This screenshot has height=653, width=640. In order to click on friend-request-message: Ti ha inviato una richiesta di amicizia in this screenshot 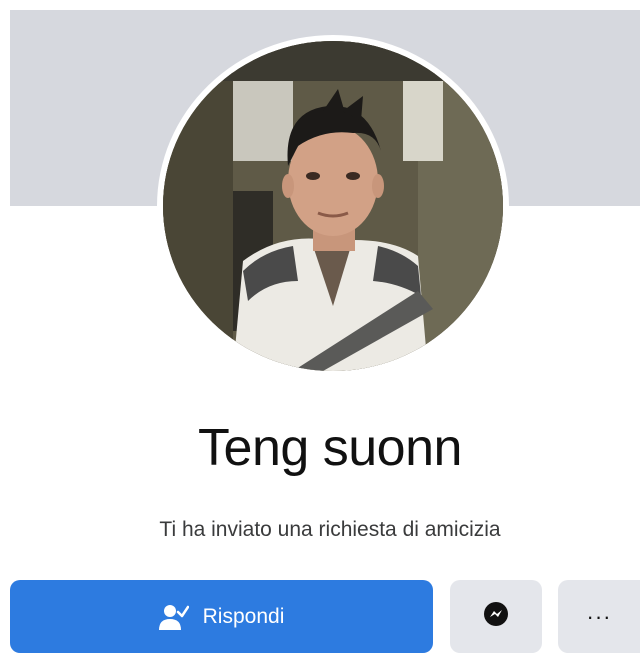, I will do `click(330, 529)`.